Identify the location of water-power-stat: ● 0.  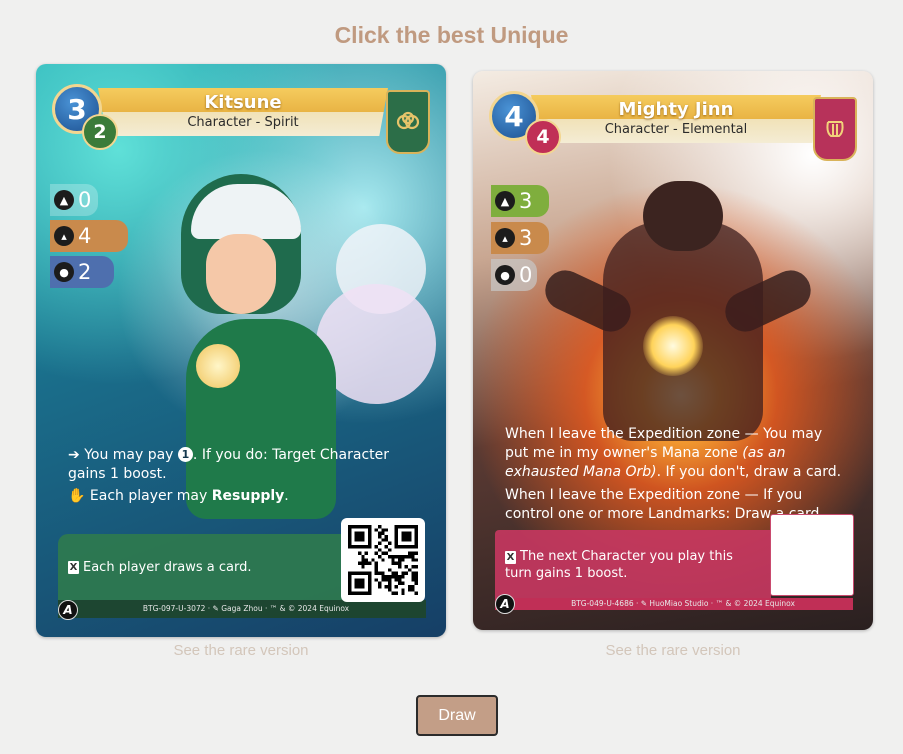
(514, 275).